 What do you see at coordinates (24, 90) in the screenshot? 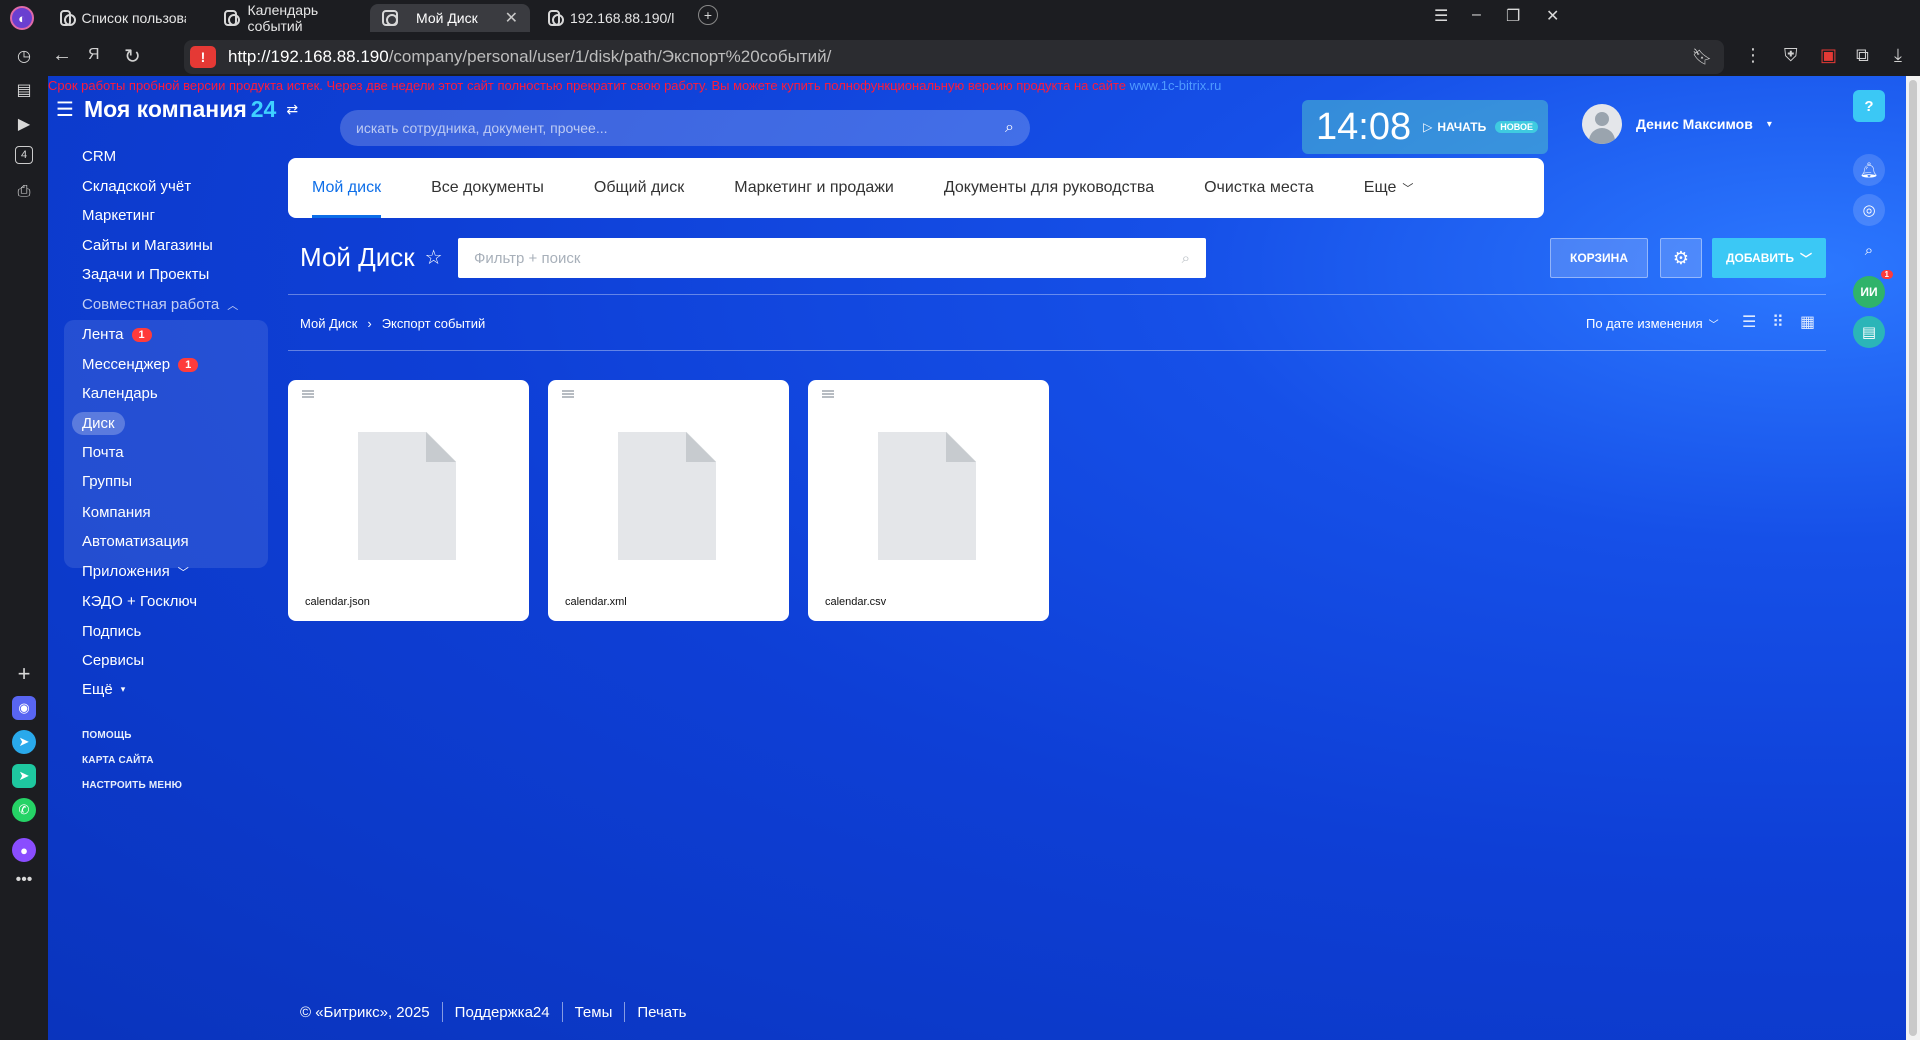
I see `reader-icon: ▤` at bounding box center [24, 90].